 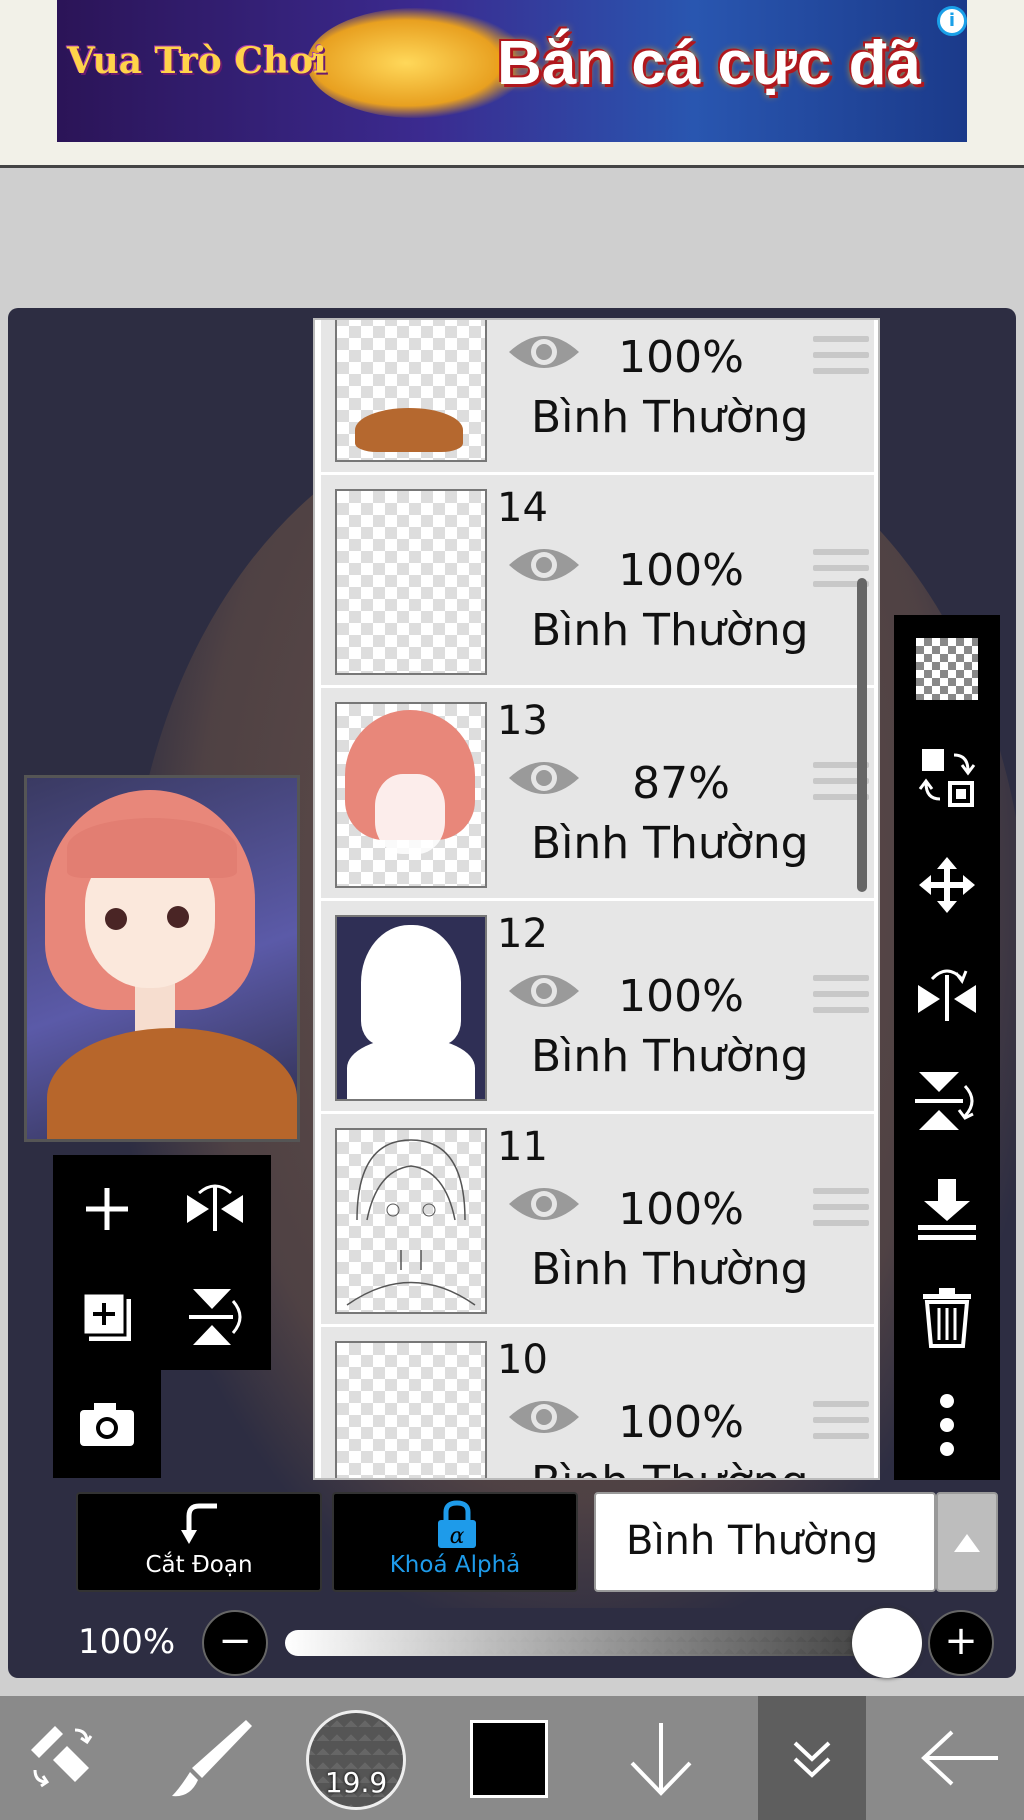 What do you see at coordinates (235, 1643) in the screenshot?
I see `opacity-decrease-button: −` at bounding box center [235, 1643].